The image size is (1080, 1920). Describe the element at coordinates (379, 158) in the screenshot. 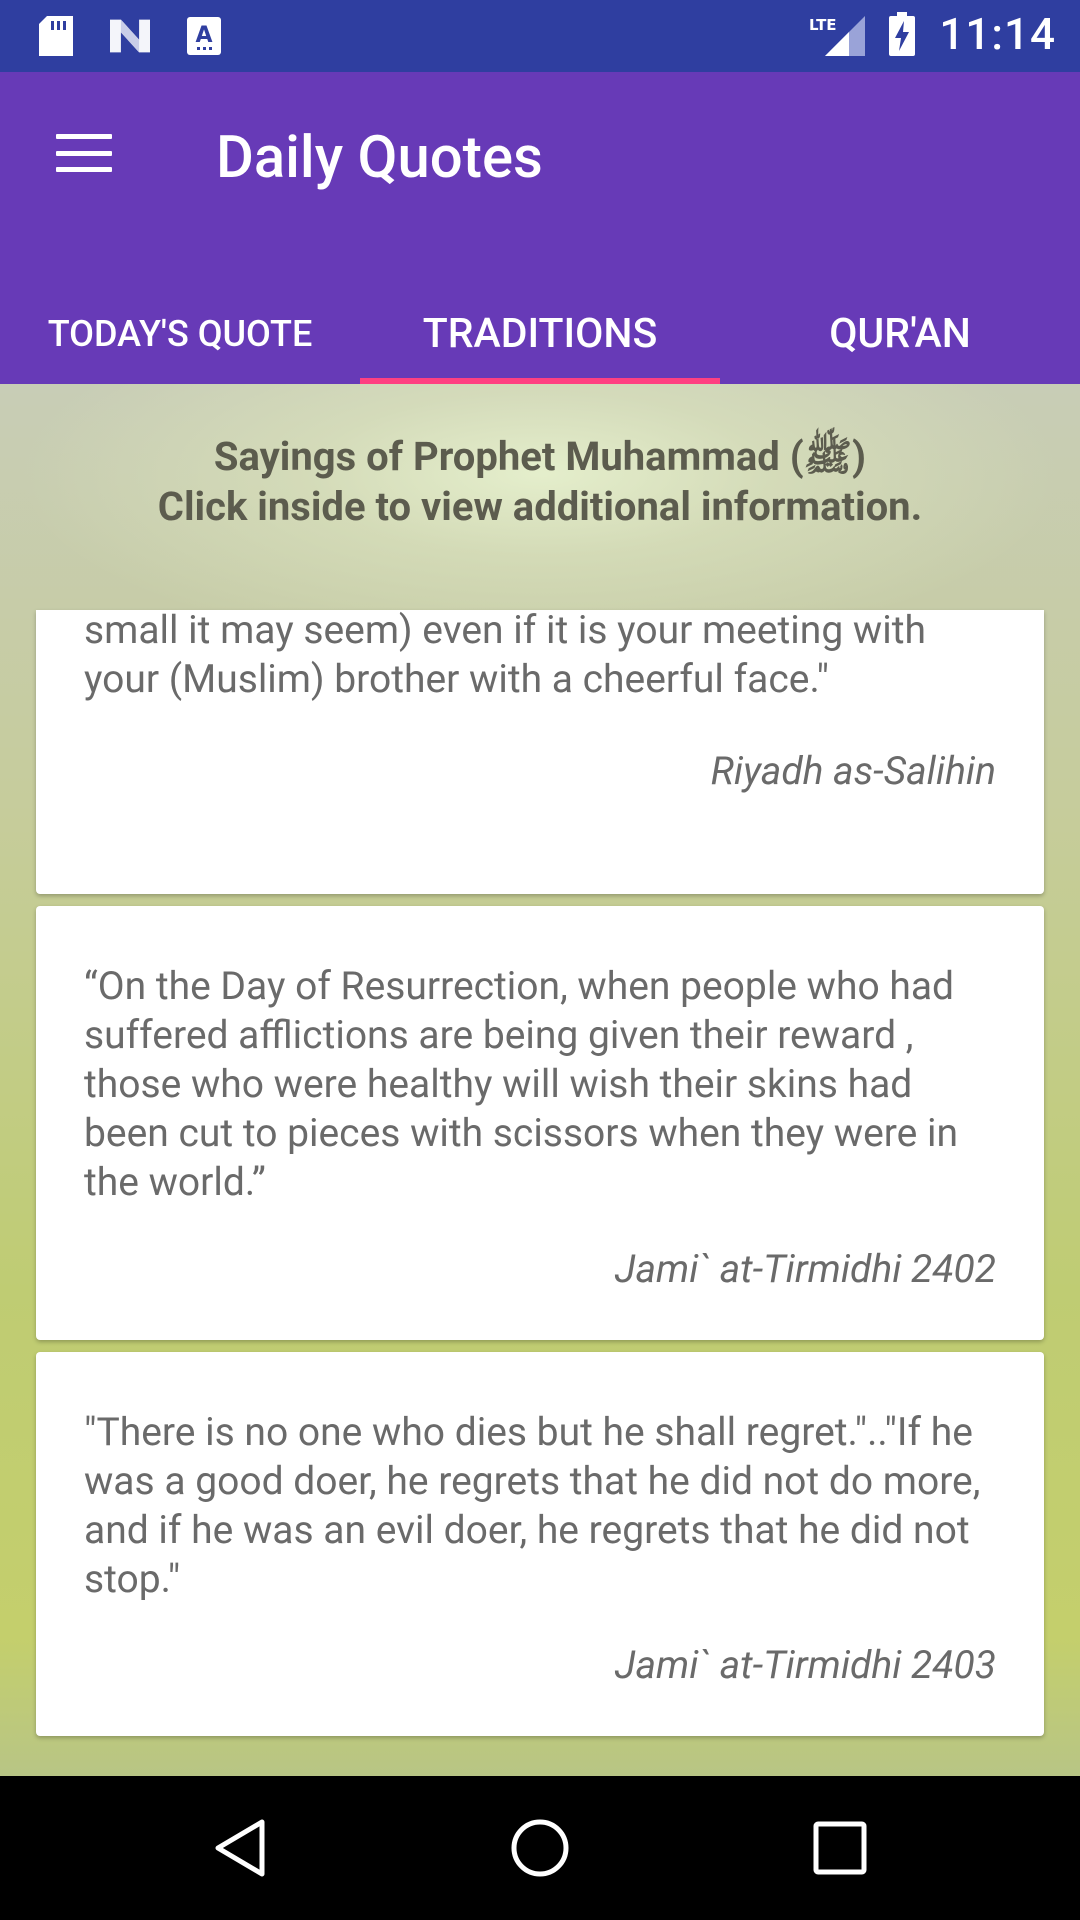

I see `app-title: Daily Quotes` at that location.